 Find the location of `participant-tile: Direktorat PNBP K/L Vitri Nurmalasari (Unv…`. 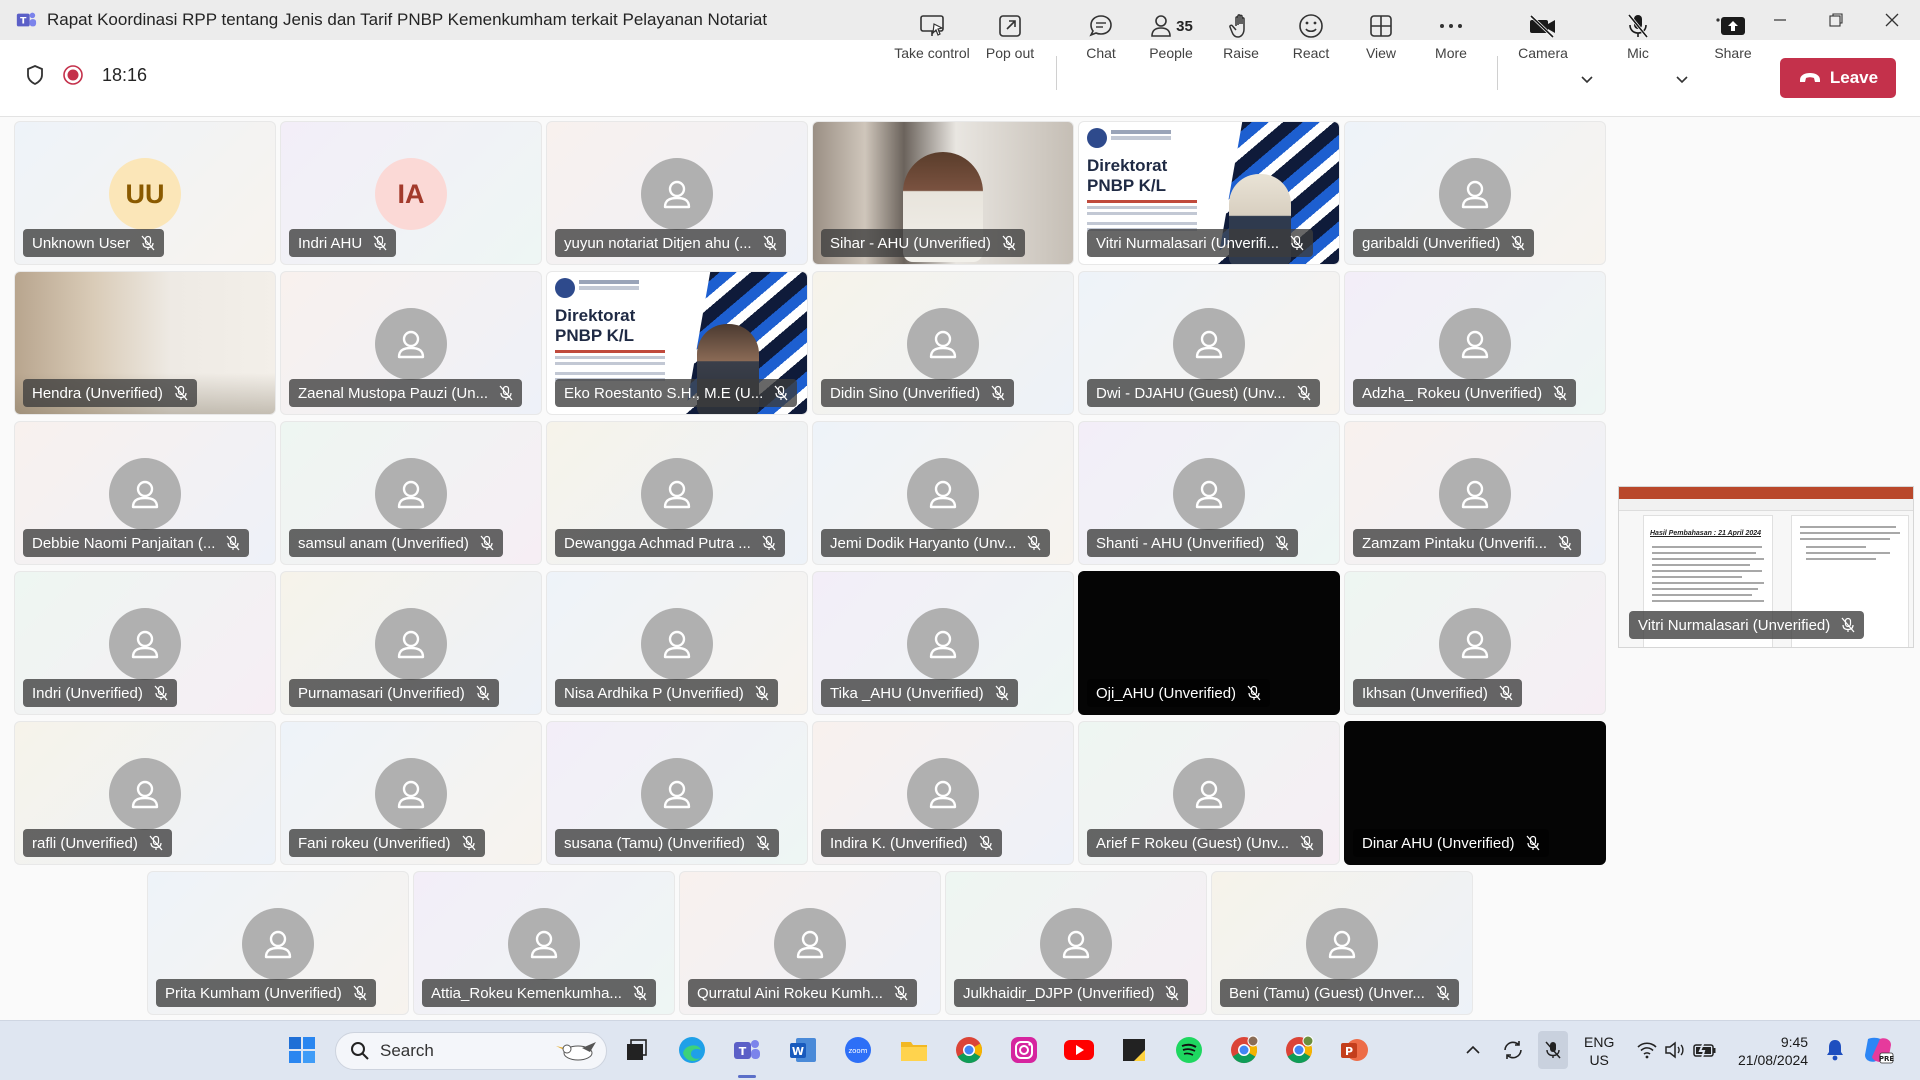

participant-tile: Direktorat PNBP K/L Vitri Nurmalasari (Unv… is located at coordinates (1209, 193).